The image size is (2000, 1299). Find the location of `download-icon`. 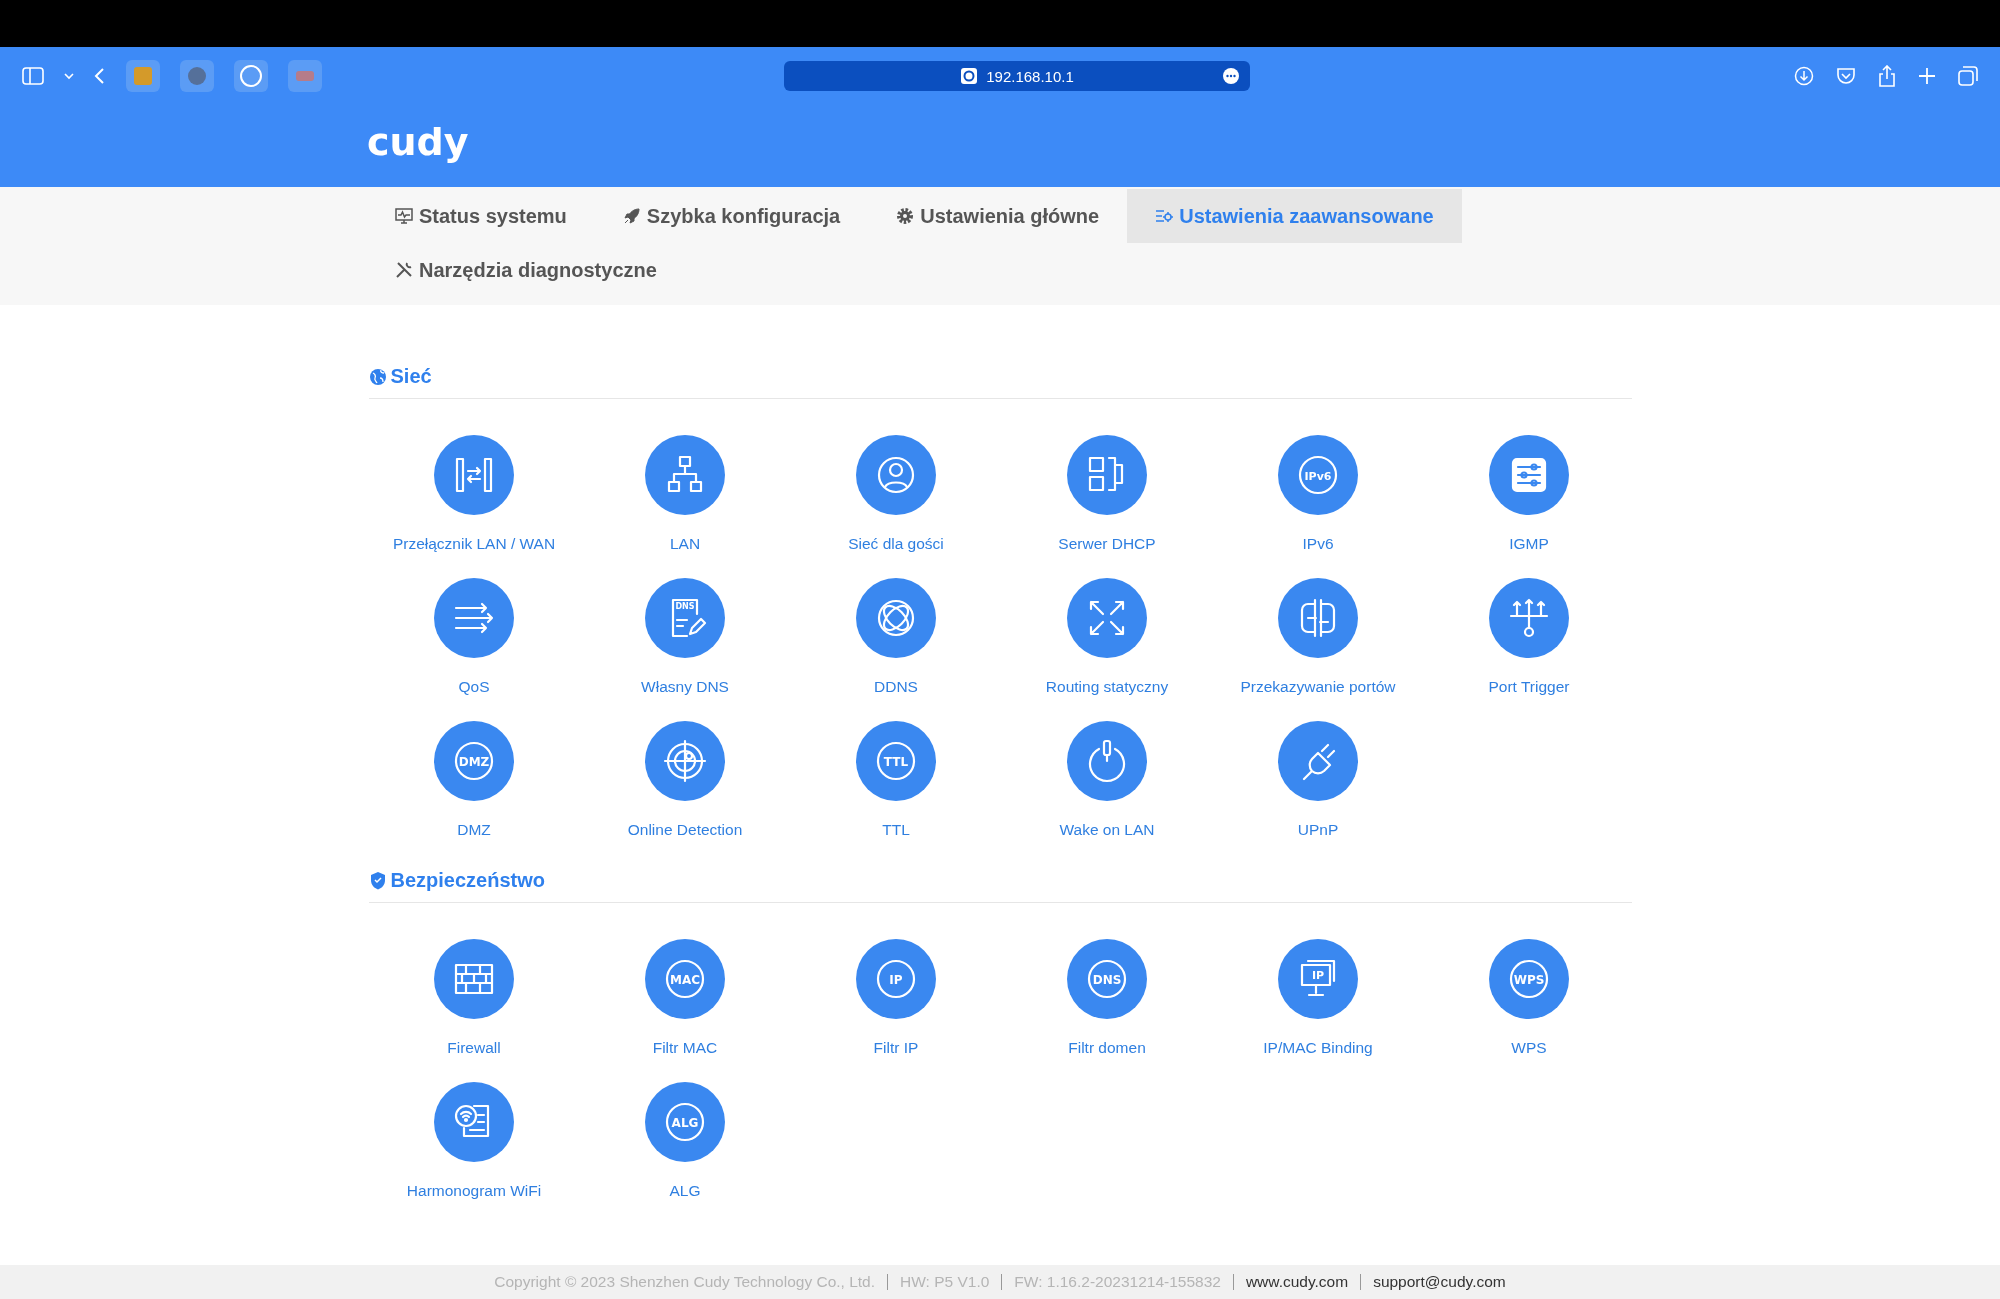

download-icon is located at coordinates (1804, 76).